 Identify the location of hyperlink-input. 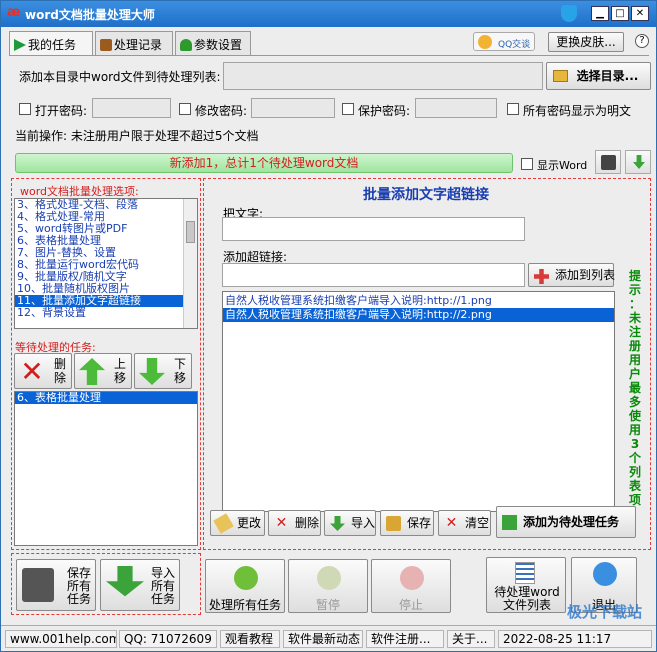
(373, 275).